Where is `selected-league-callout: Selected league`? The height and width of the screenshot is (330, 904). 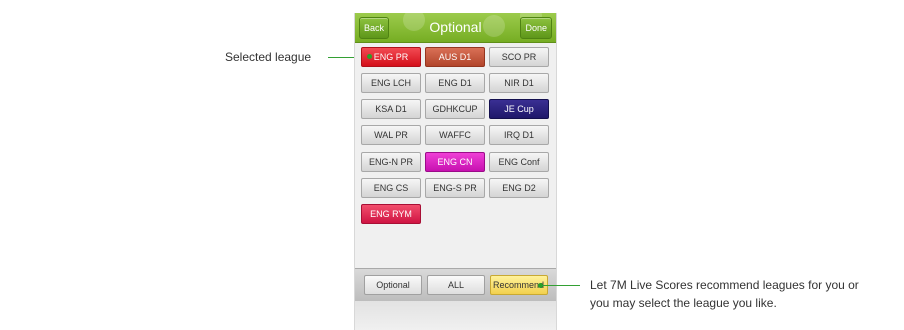
selected-league-callout: Selected league is located at coordinates (268, 57).